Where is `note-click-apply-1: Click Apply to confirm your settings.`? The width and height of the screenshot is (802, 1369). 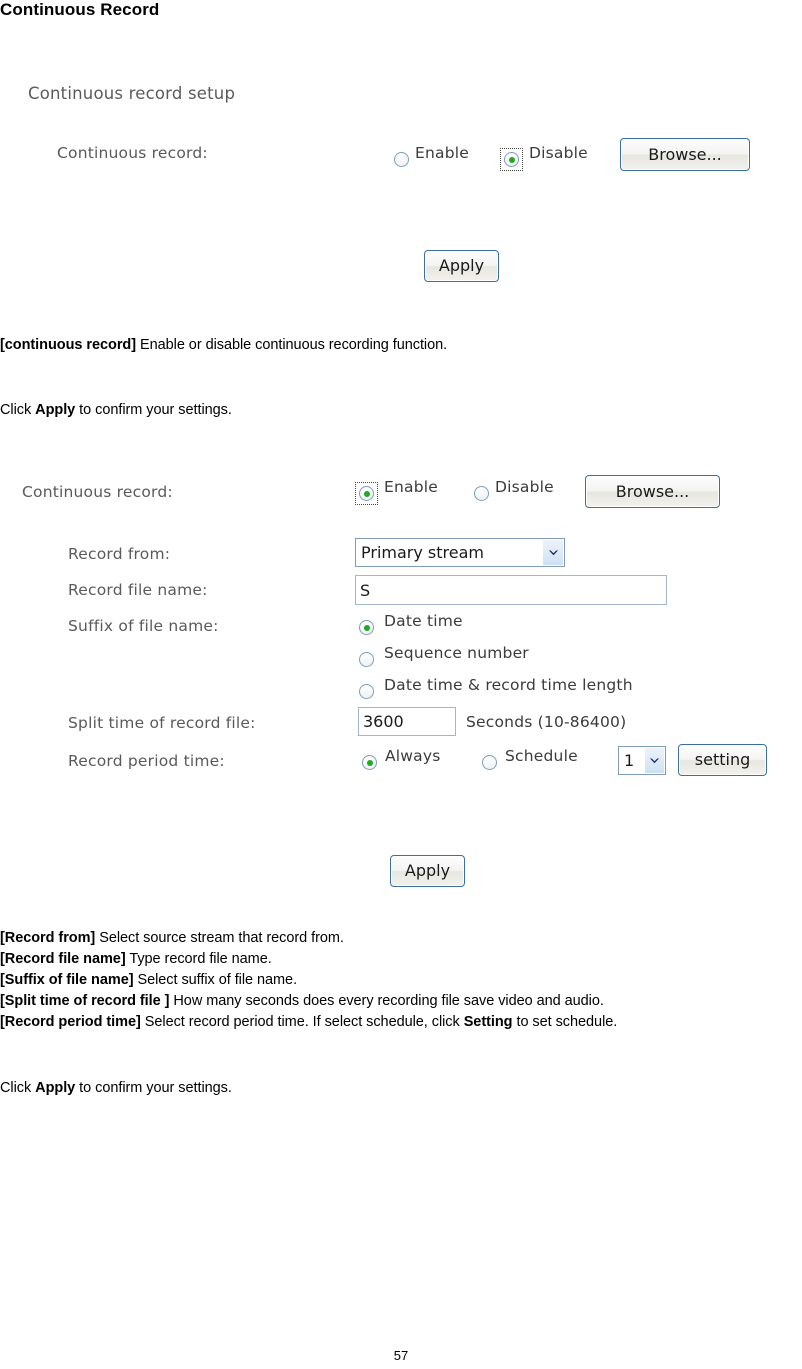 note-click-apply-1: Click Apply to confirm your settings. is located at coordinates (116, 410).